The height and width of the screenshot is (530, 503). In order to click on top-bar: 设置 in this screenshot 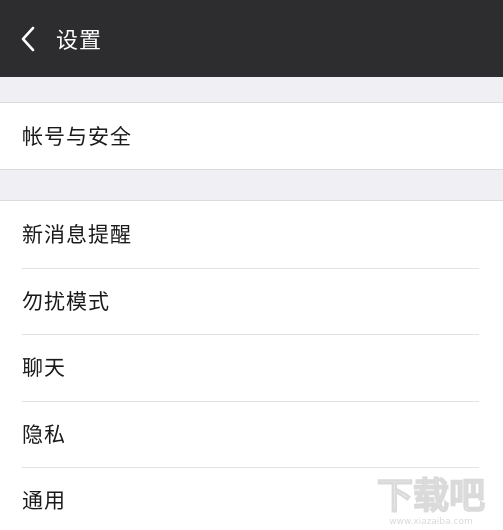, I will do `click(251, 38)`.